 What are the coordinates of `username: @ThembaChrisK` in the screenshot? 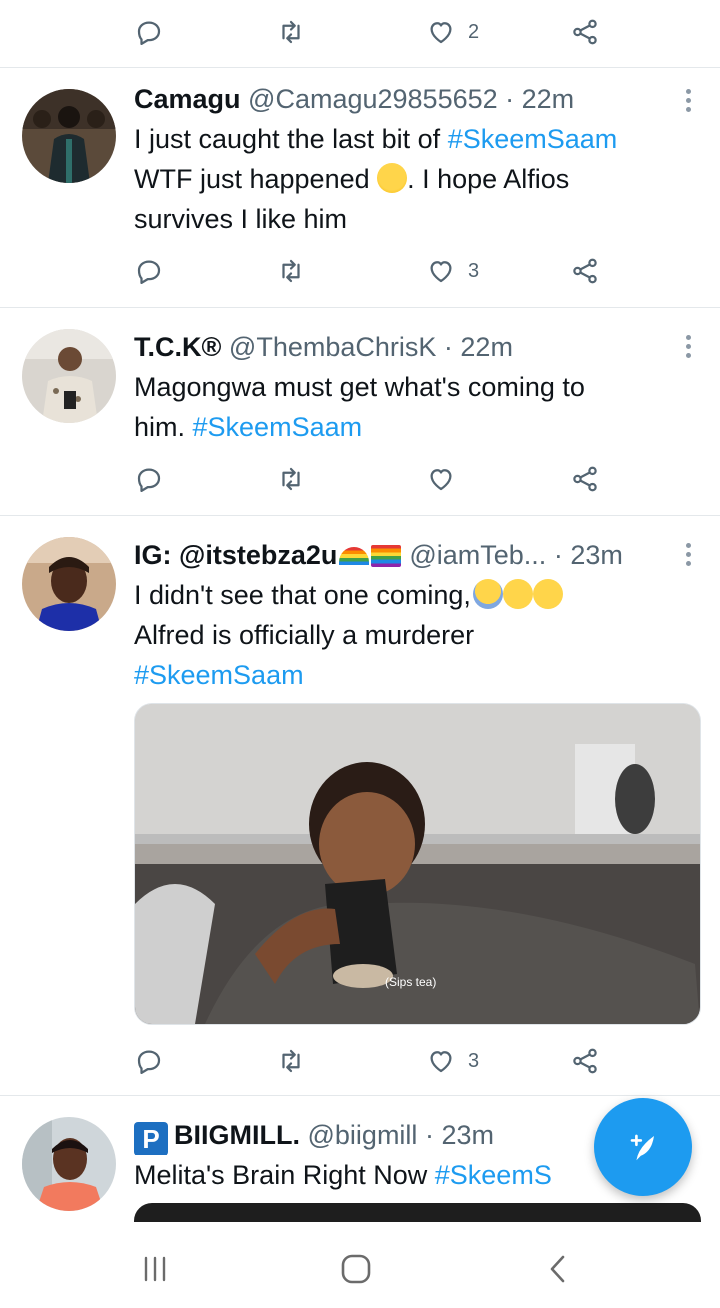 It's located at (332, 347).